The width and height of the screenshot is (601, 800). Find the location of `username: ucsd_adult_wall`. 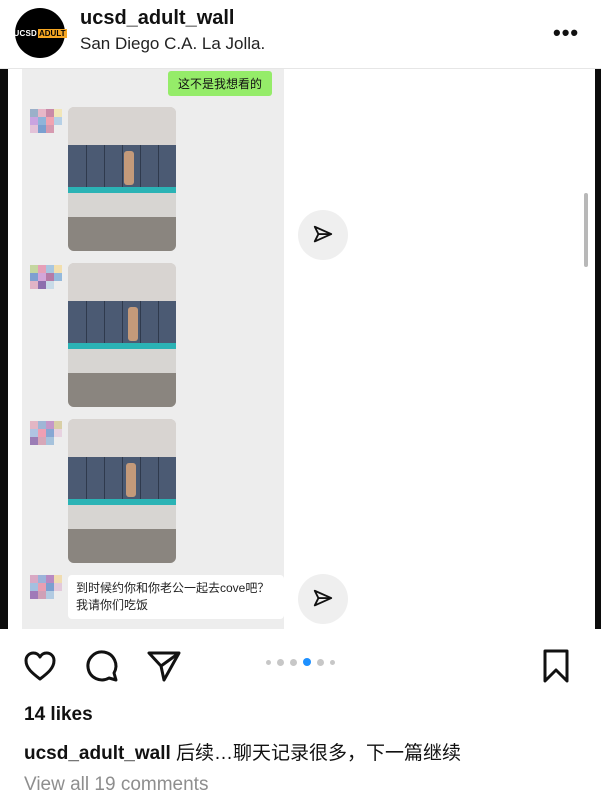

username: ucsd_adult_wall is located at coordinates (157, 18).